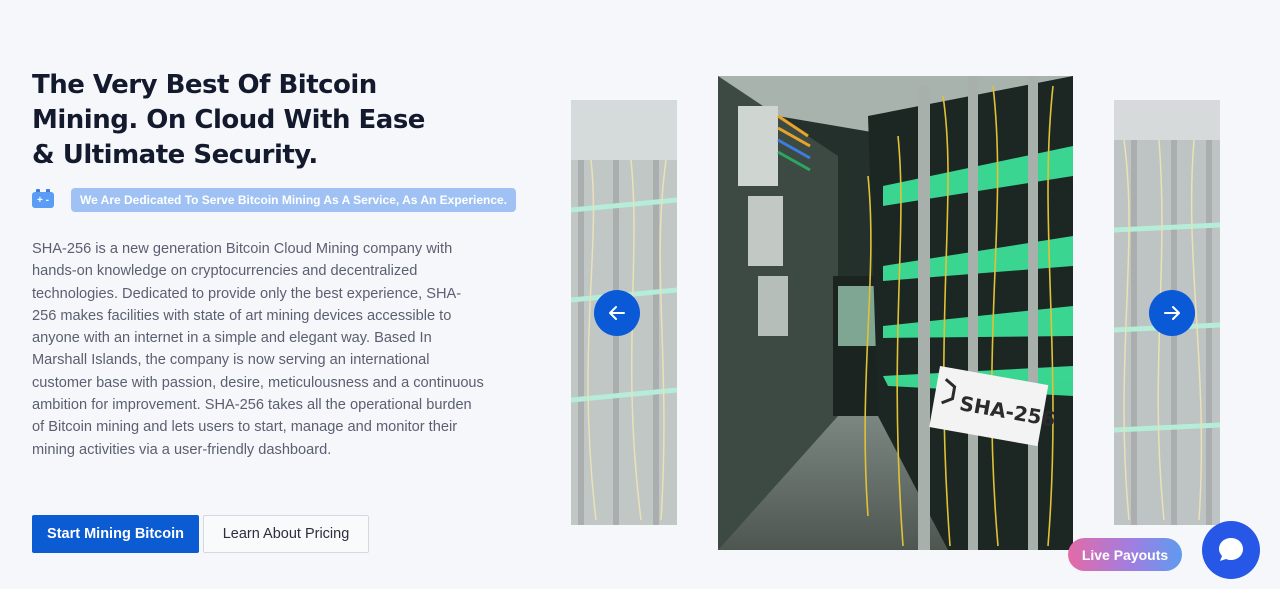  I want to click on arrow-left-icon, so click(617, 313).